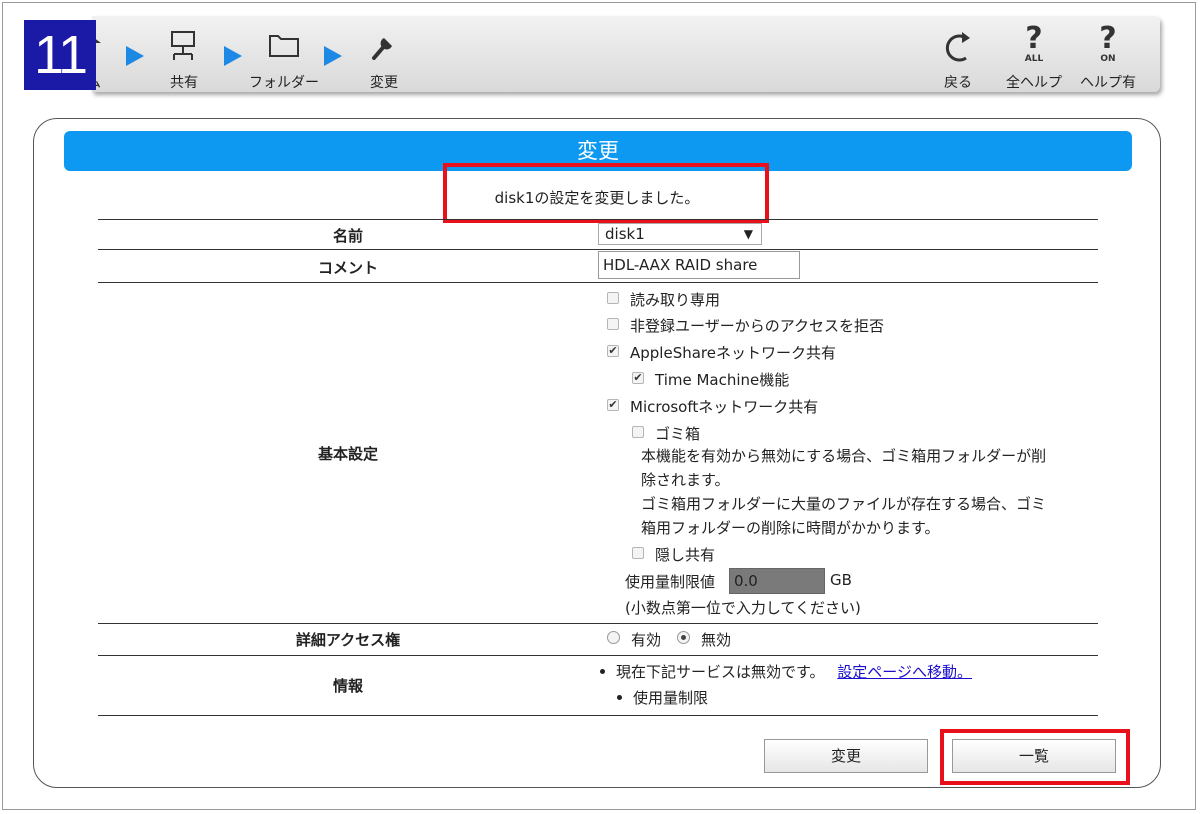 The image size is (1200, 814). Describe the element at coordinates (733, 353) in the screenshot. I see `appleshare-label: AppleShareネットワーク共有` at that location.